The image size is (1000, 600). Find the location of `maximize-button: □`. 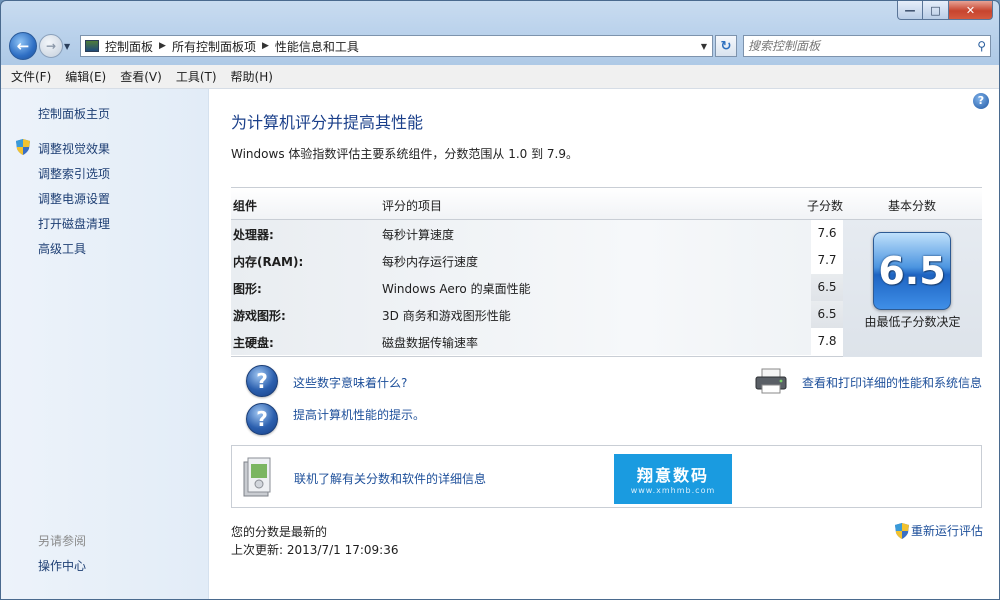

maximize-button: □ is located at coordinates (936, 10).